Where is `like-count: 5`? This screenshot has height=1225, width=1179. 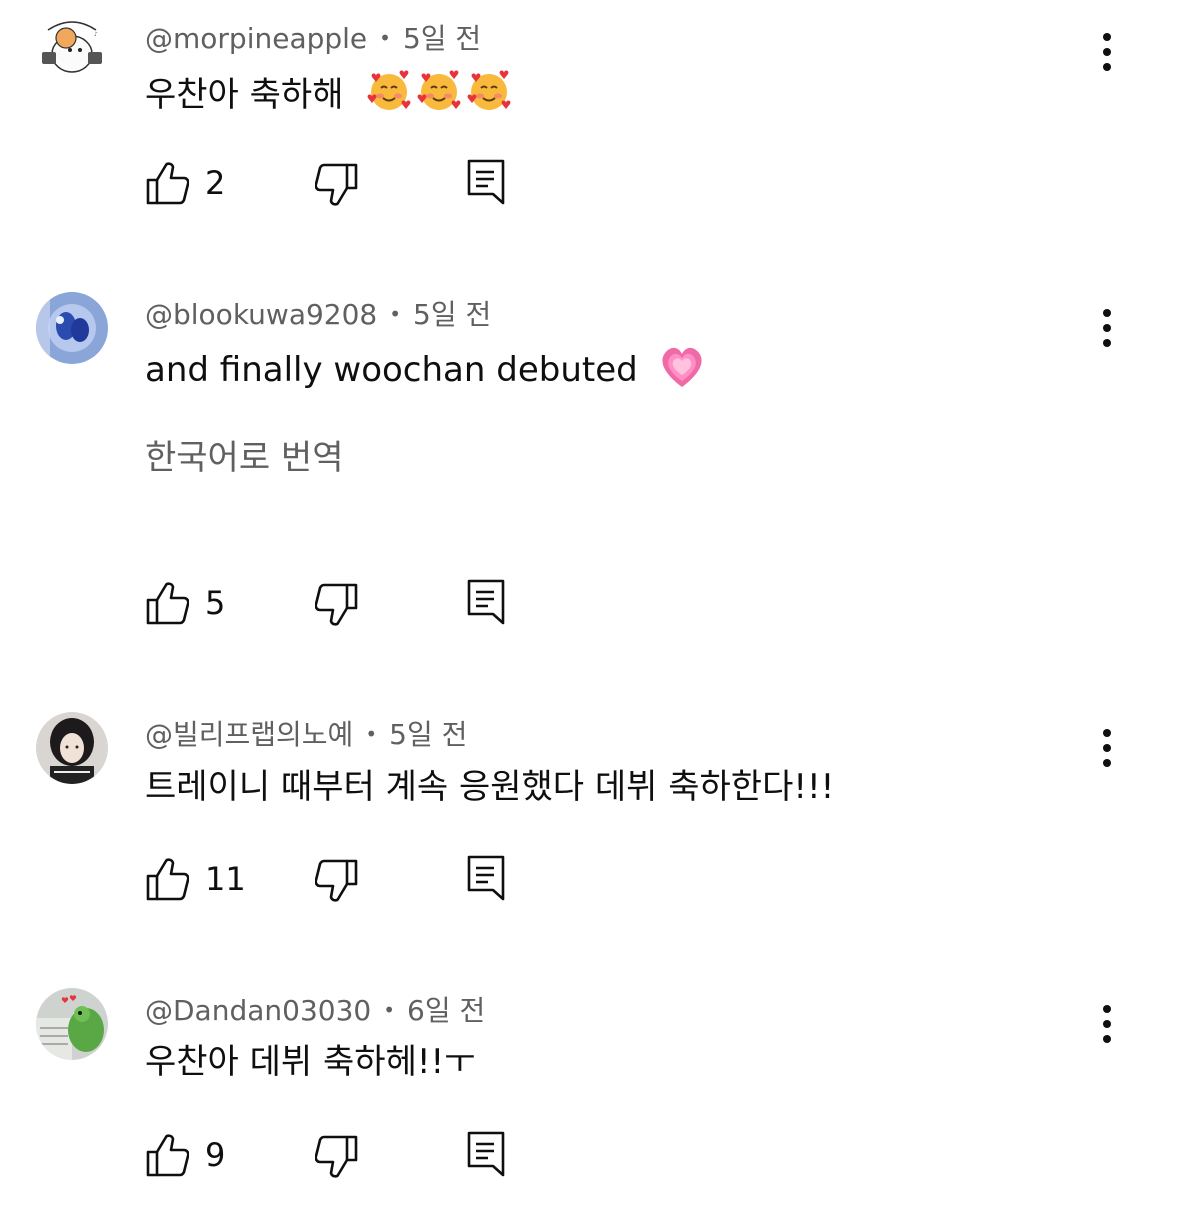
like-count: 5 is located at coordinates (215, 603).